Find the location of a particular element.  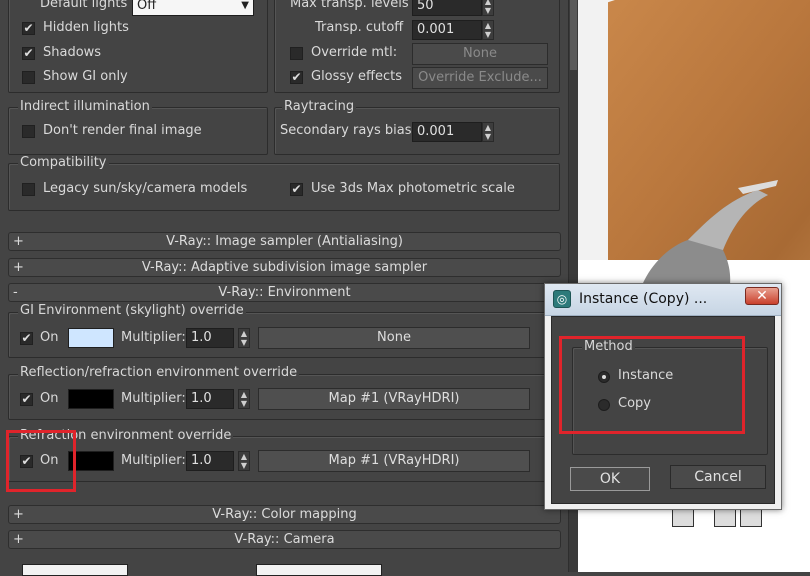

photometric-checkbox: ✔ is located at coordinates (296, 189).